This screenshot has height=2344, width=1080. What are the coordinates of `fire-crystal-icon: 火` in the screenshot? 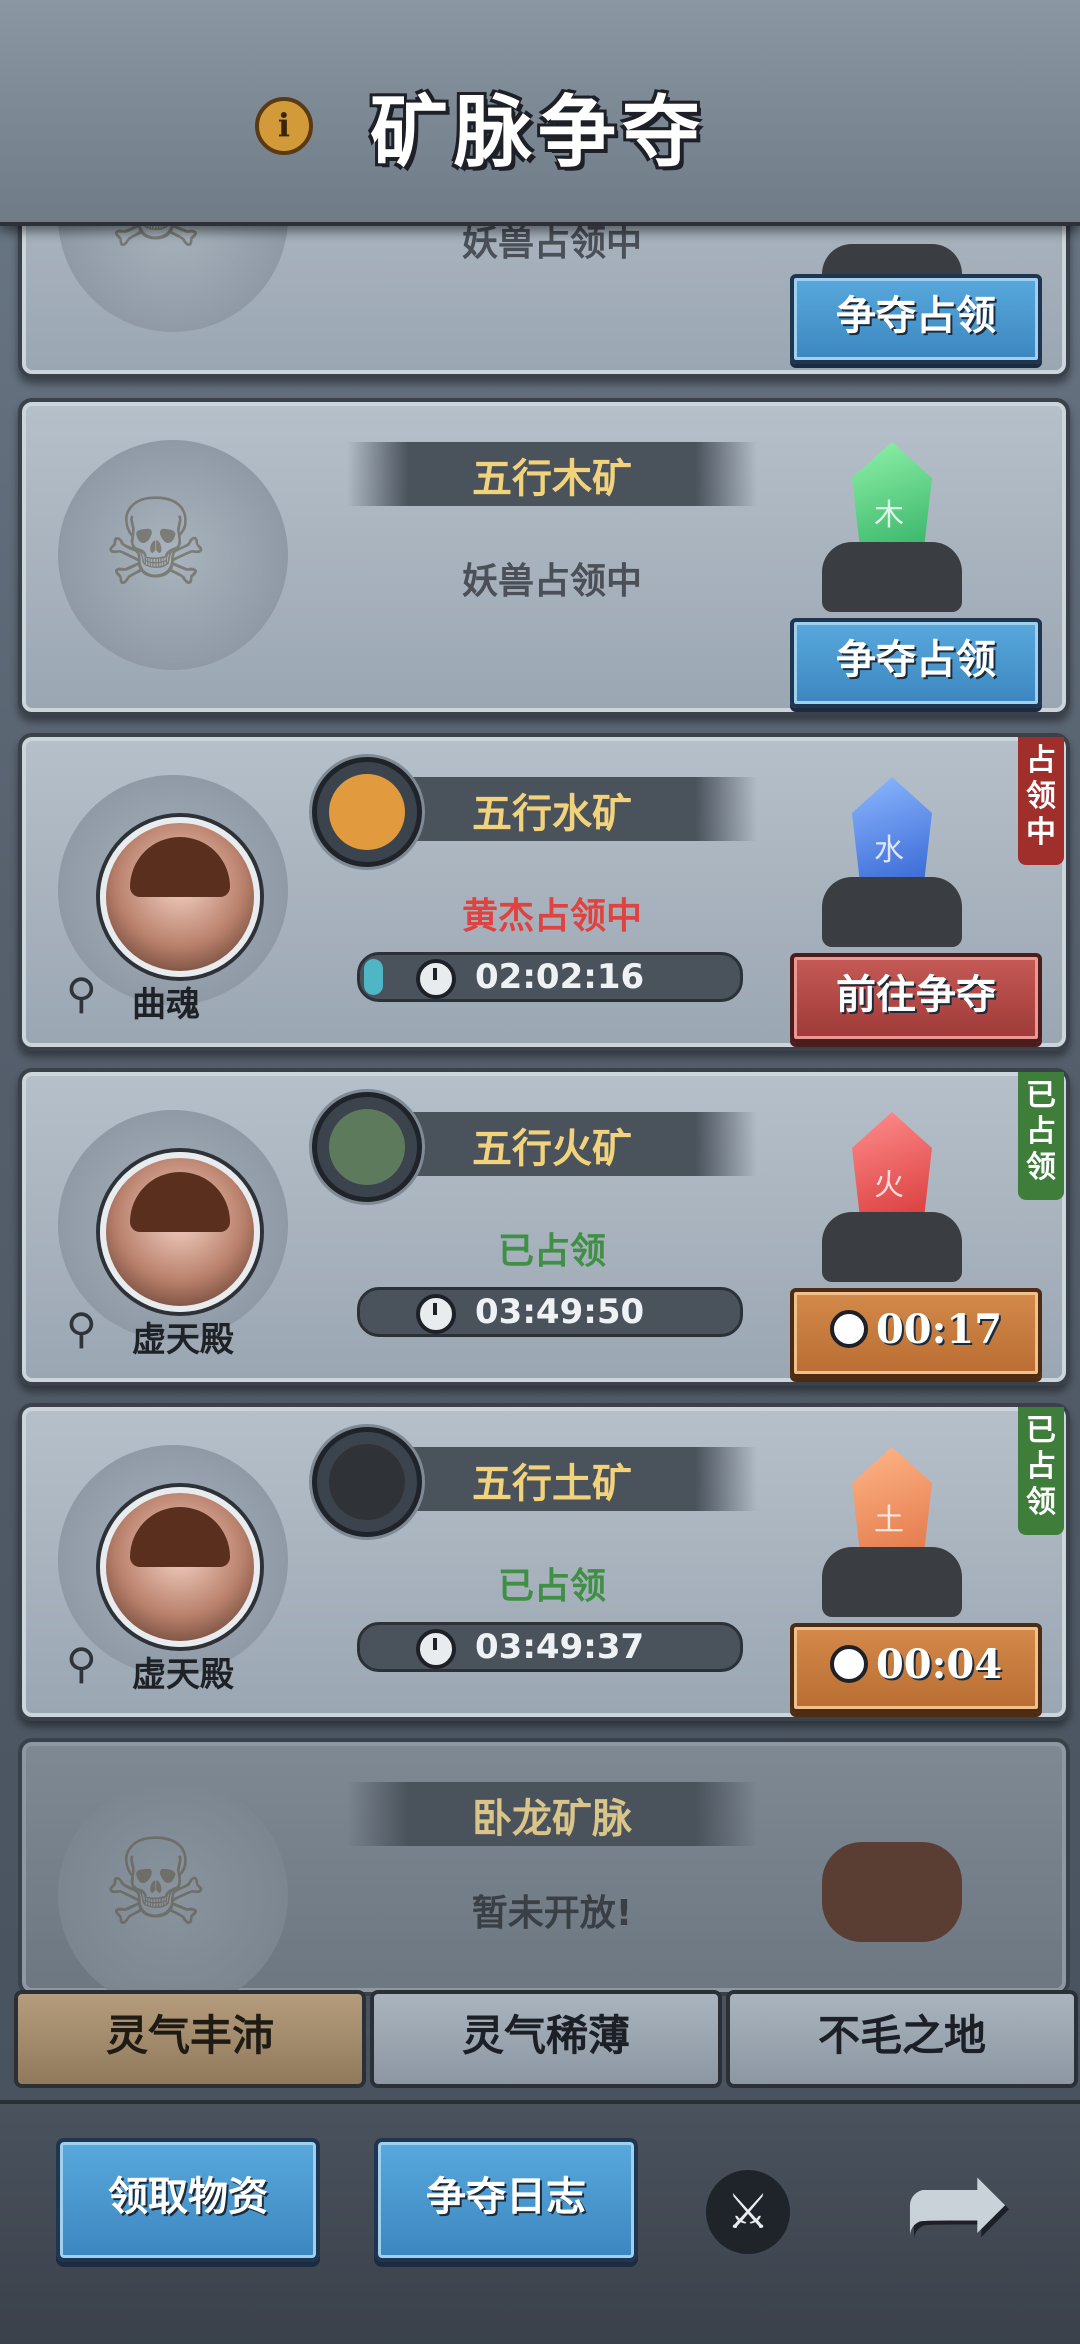 It's located at (892, 1197).